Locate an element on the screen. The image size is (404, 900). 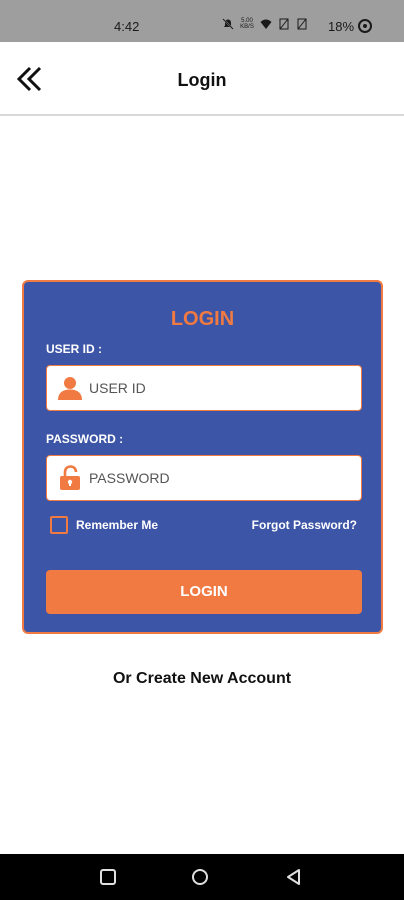
status-icons: 5.00 KB/S is located at coordinates (265, 24).